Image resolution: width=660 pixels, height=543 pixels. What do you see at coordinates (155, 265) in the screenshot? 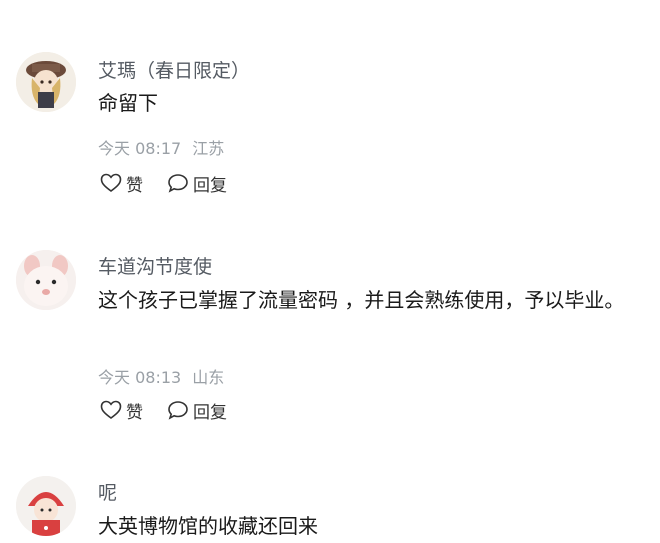
I see `username: 车道沟节度使` at bounding box center [155, 265].